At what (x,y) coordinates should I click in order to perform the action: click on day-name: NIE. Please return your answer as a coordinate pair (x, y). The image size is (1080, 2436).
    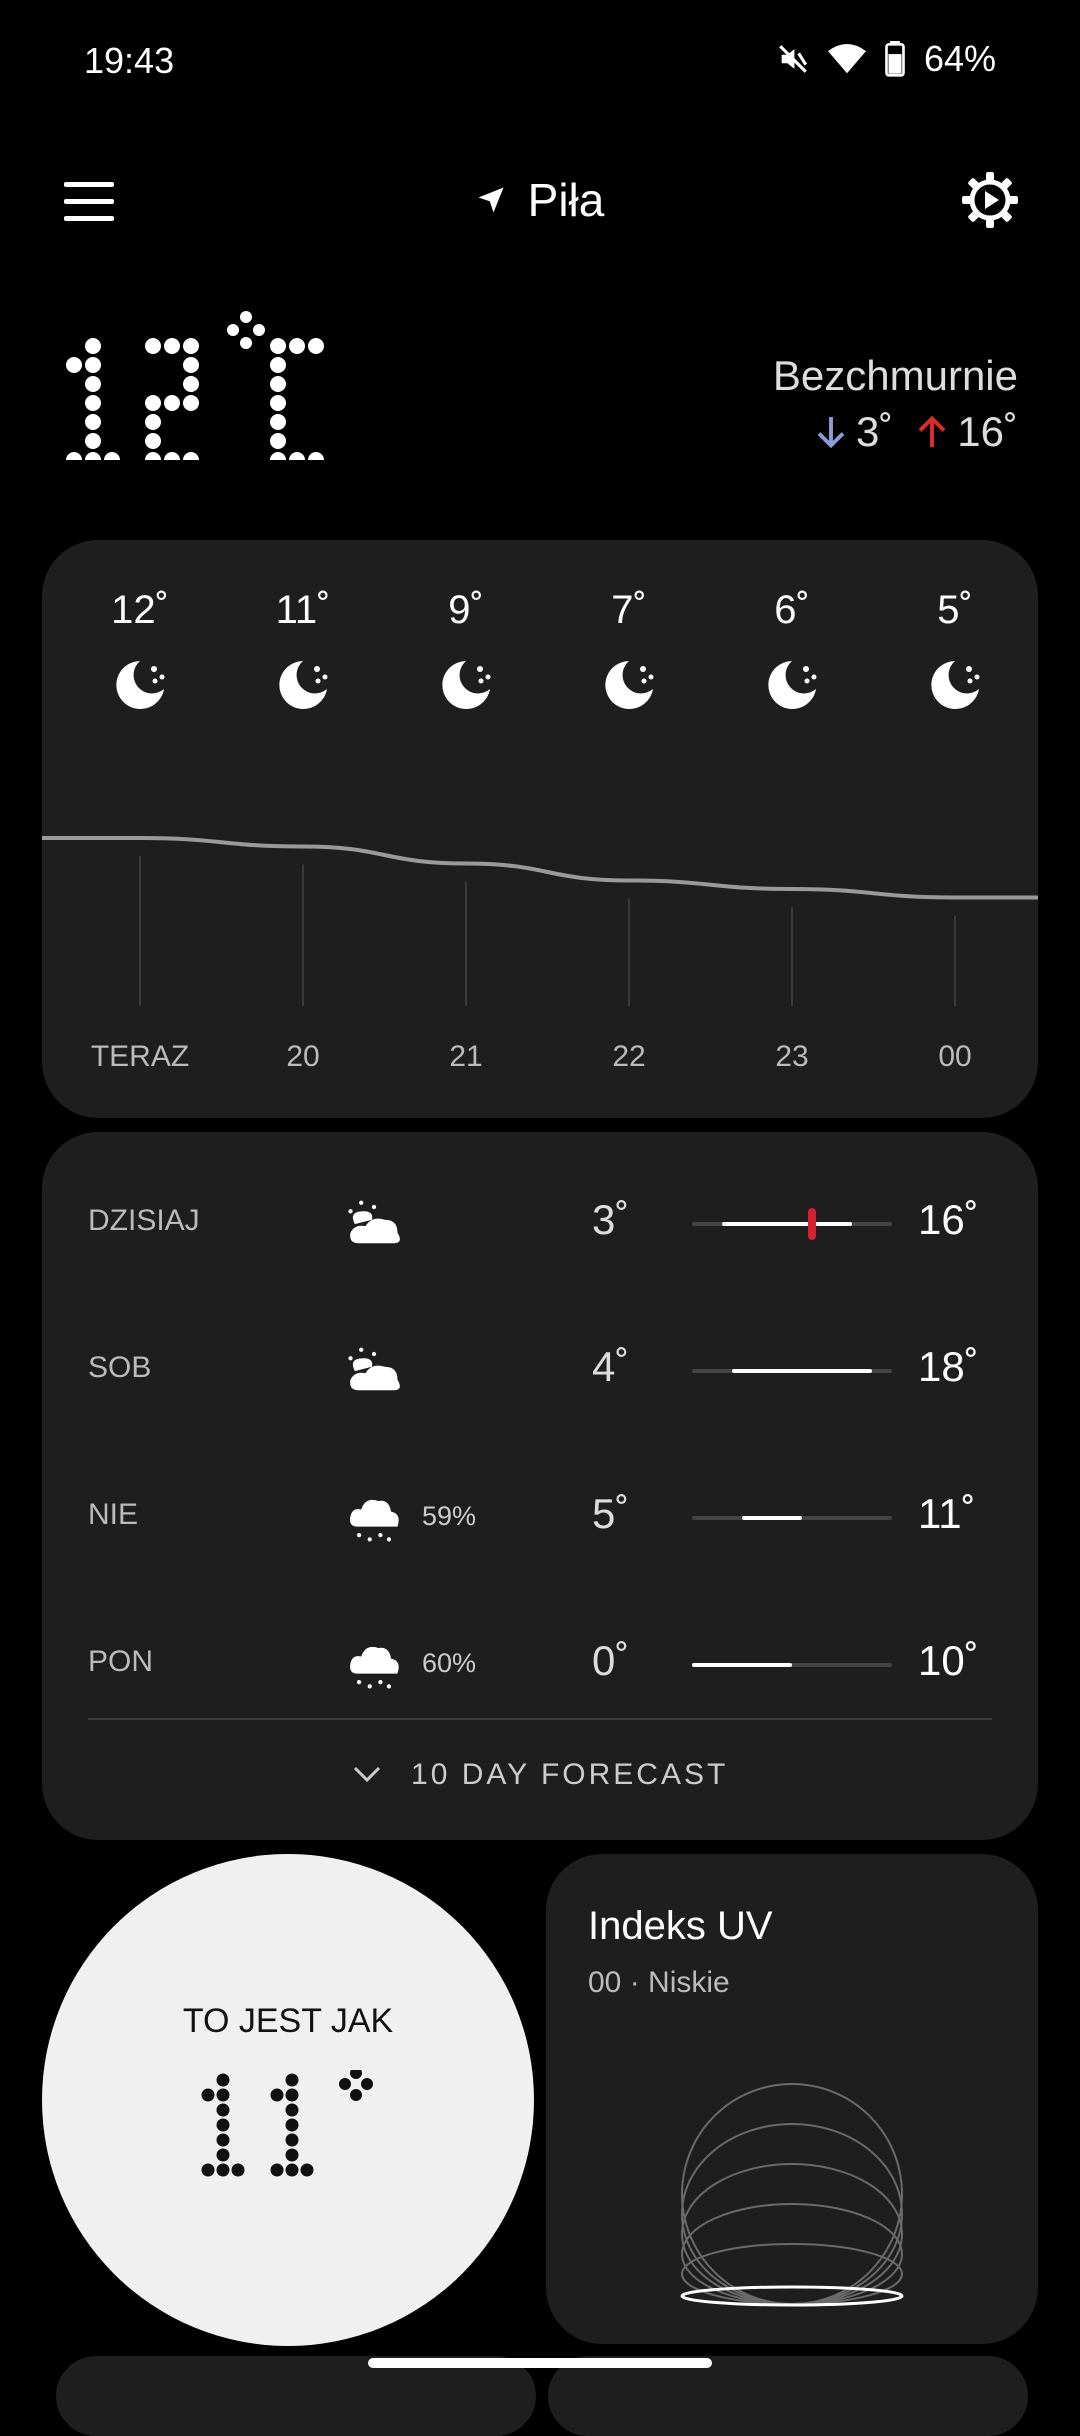
    Looking at the image, I should click on (113, 1514).